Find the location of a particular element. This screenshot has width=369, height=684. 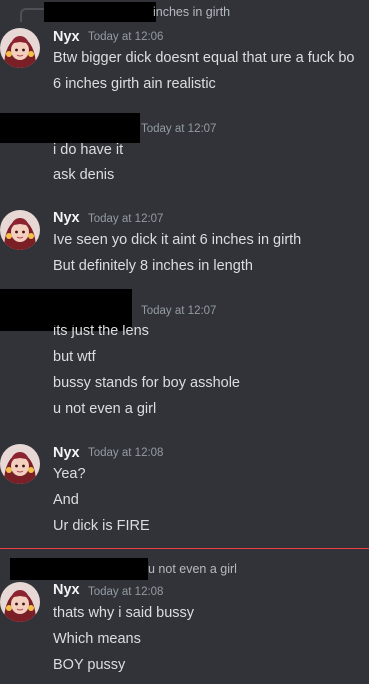

new-messages-divider is located at coordinates (184, 548).